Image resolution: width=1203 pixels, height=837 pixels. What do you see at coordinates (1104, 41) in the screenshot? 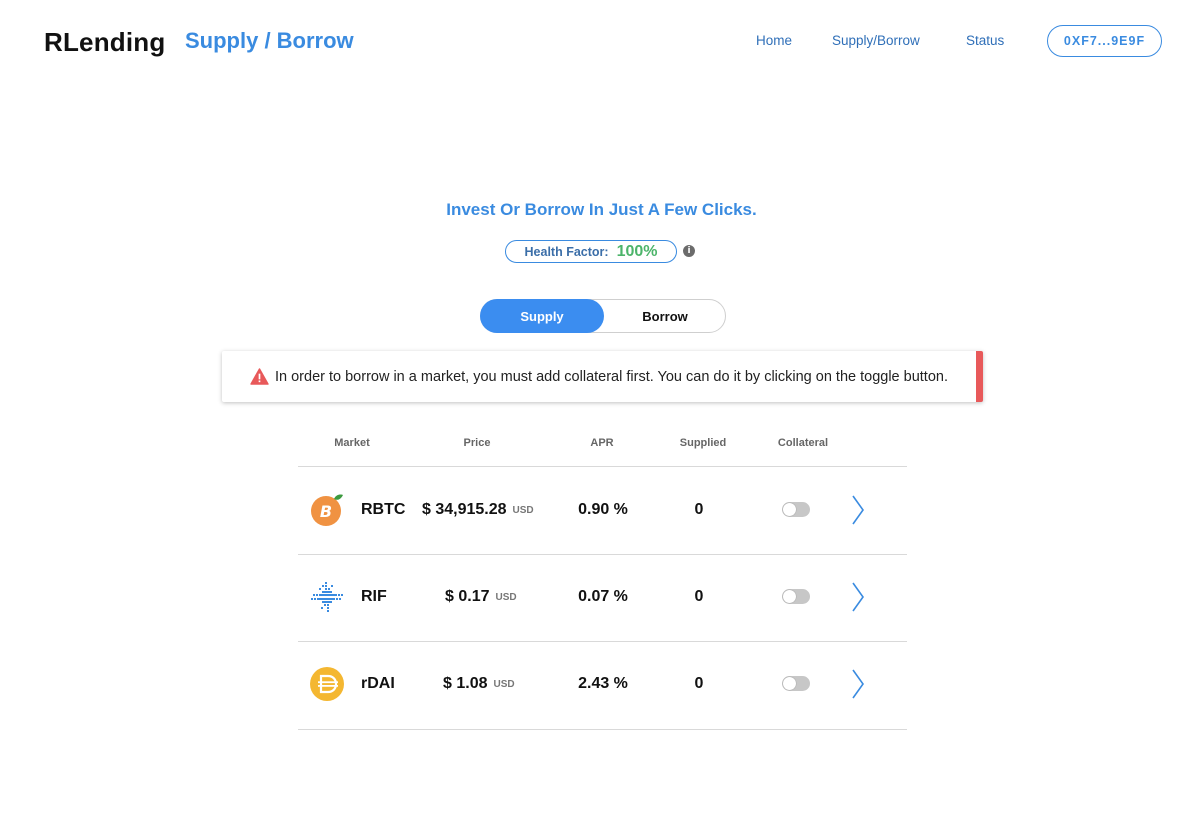
I see `wallet-address-button: 0XF7...9E9F` at bounding box center [1104, 41].